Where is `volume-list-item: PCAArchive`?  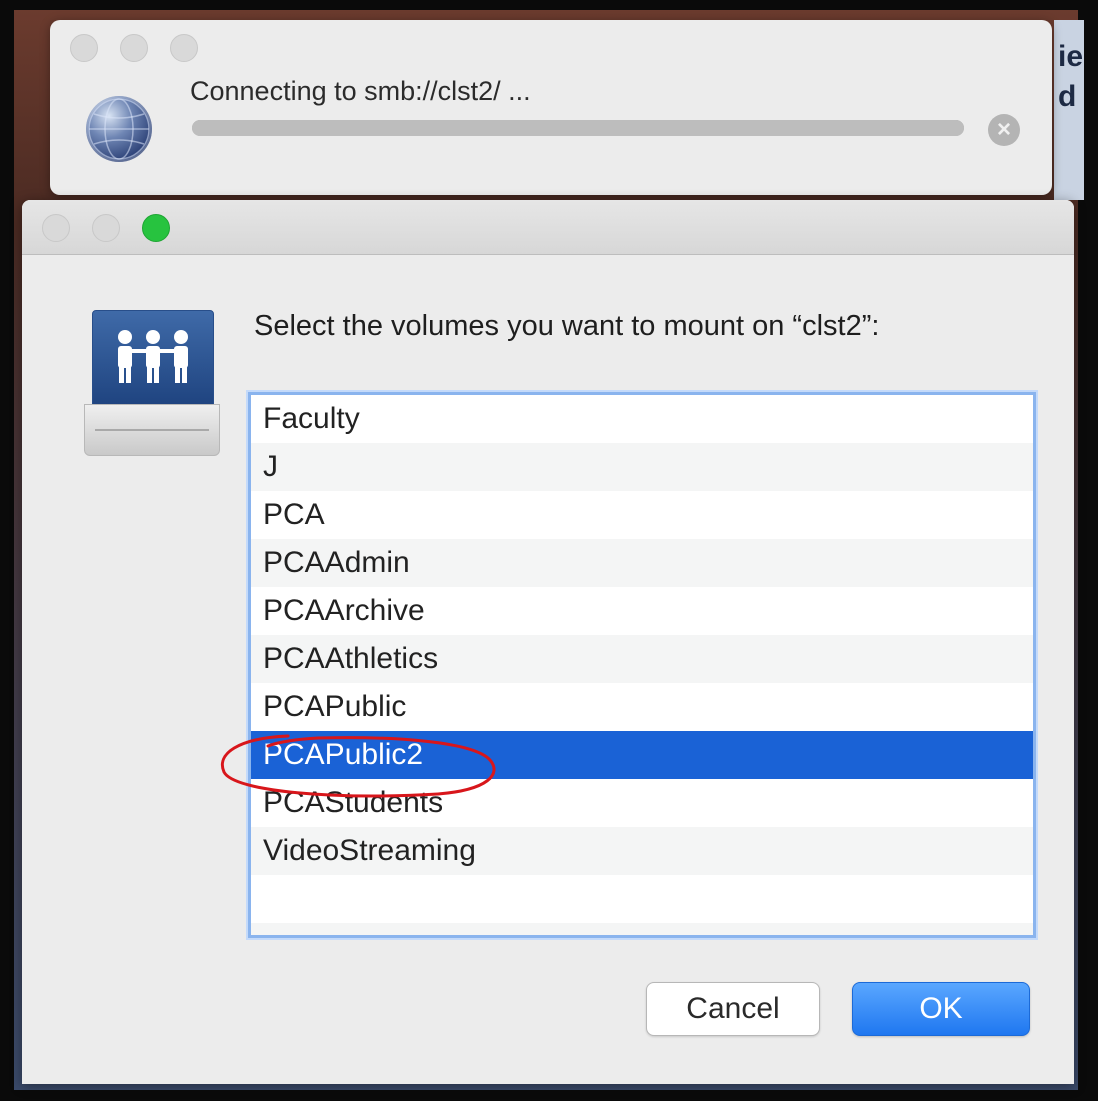
volume-list-item: PCAArchive is located at coordinates (642, 611).